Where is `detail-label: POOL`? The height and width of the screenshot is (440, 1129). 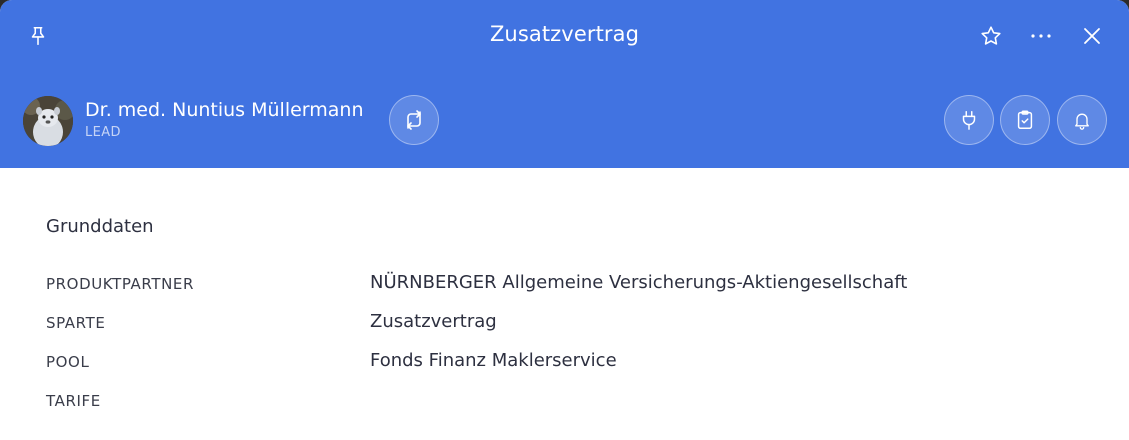 detail-label: POOL is located at coordinates (68, 362).